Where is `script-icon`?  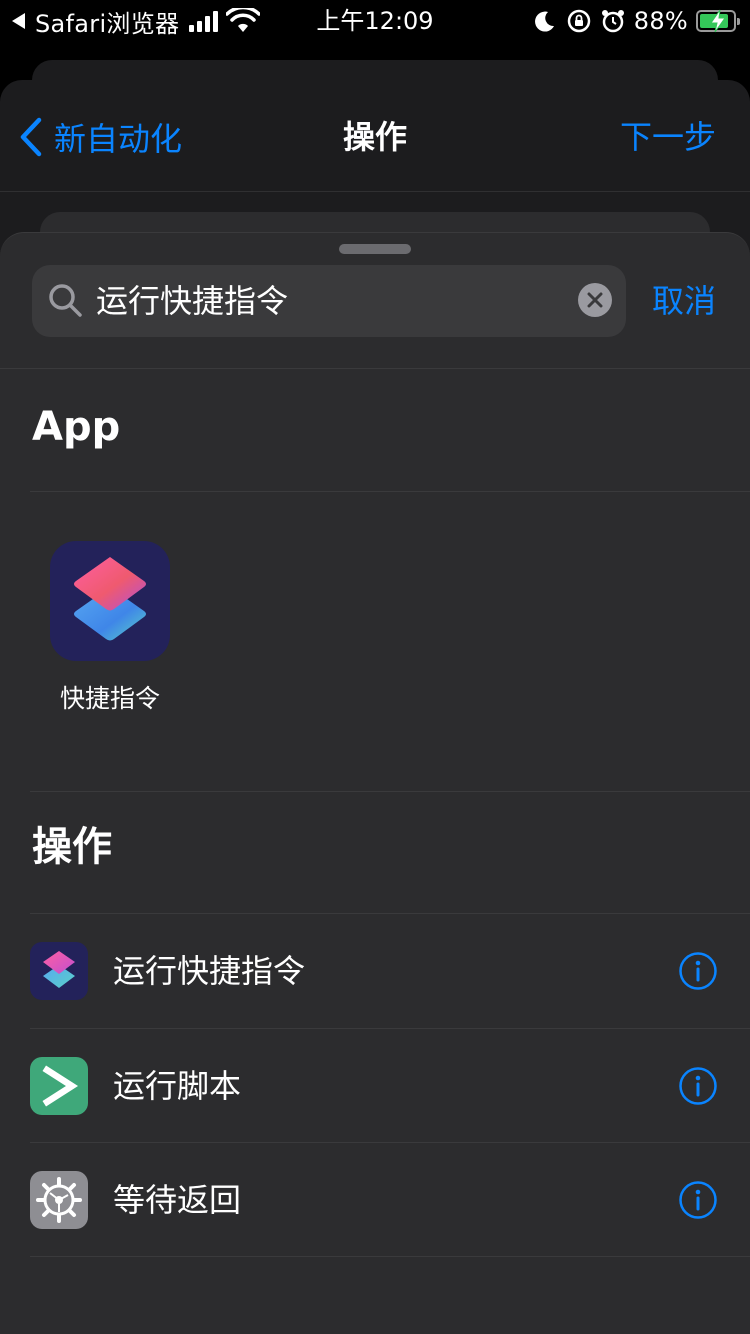
script-icon is located at coordinates (59, 1086).